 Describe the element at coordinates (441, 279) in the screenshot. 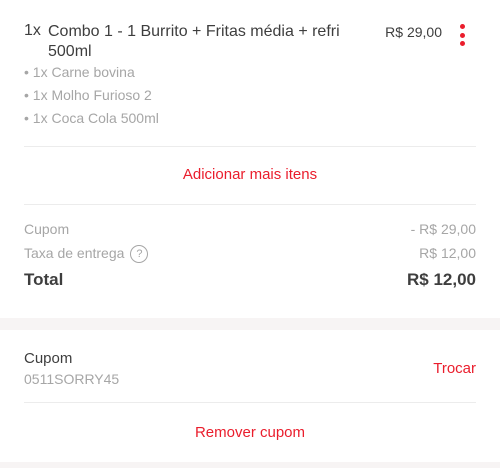

I see `total-value: R$ 12,00` at that location.